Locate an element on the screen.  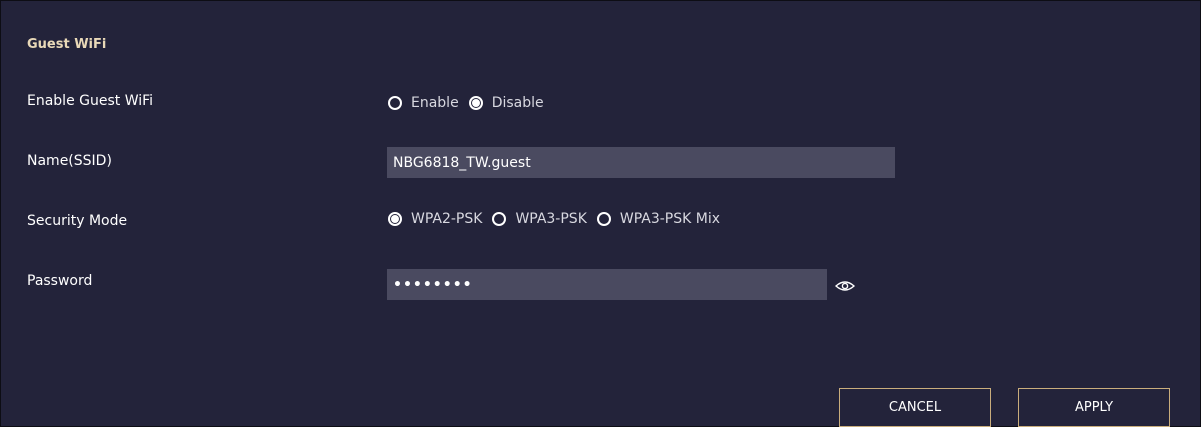
wpa3-psk-mix-radio is located at coordinates (603, 219).